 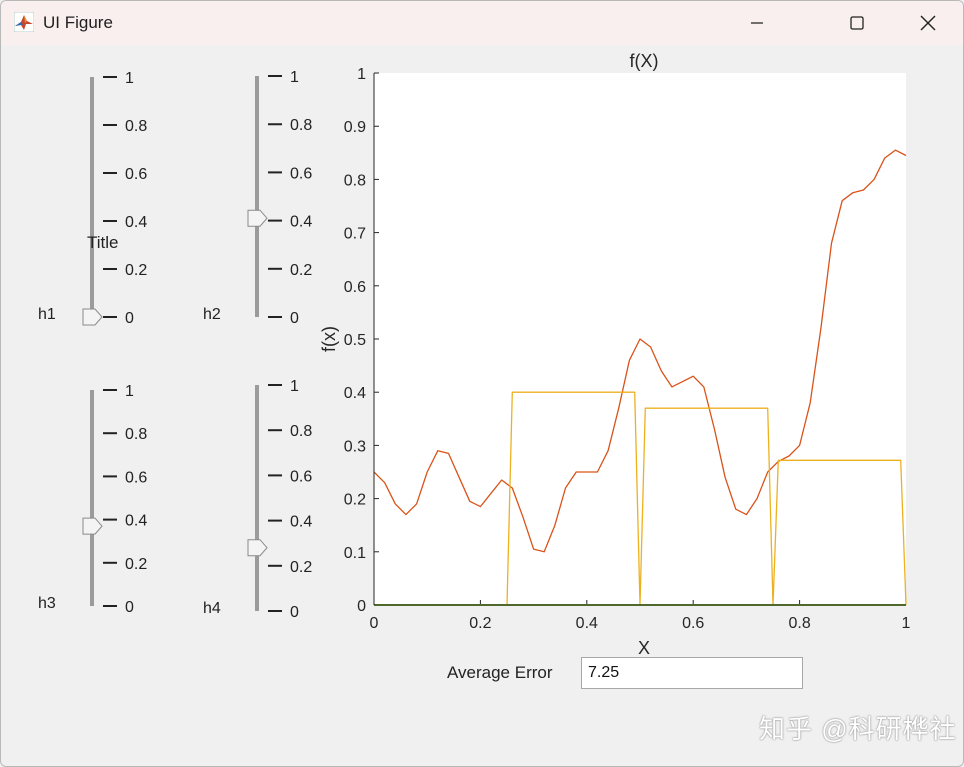 What do you see at coordinates (301, 567) in the screenshot?
I see `slider-tick-label: 0.2` at bounding box center [301, 567].